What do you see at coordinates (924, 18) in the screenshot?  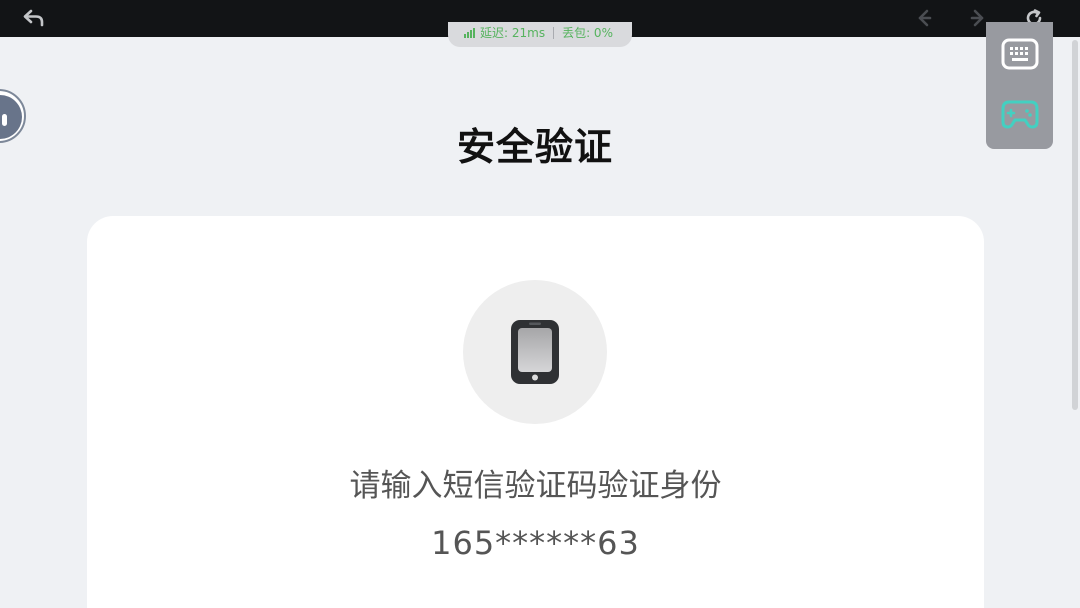 I see `prev-arrow-icon` at bounding box center [924, 18].